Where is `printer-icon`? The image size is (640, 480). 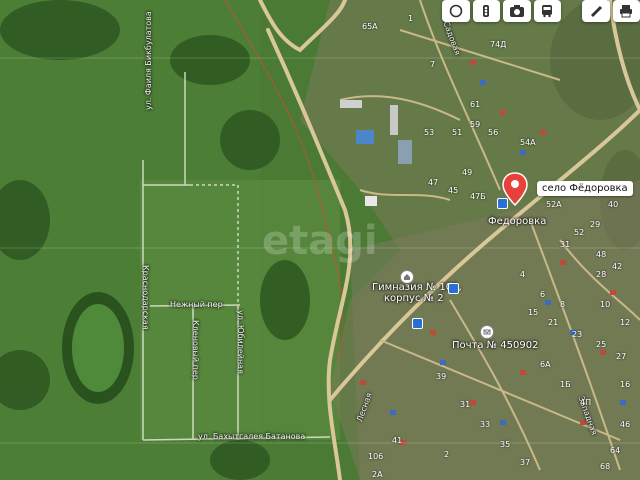
printer-icon is located at coordinates (626, 11).